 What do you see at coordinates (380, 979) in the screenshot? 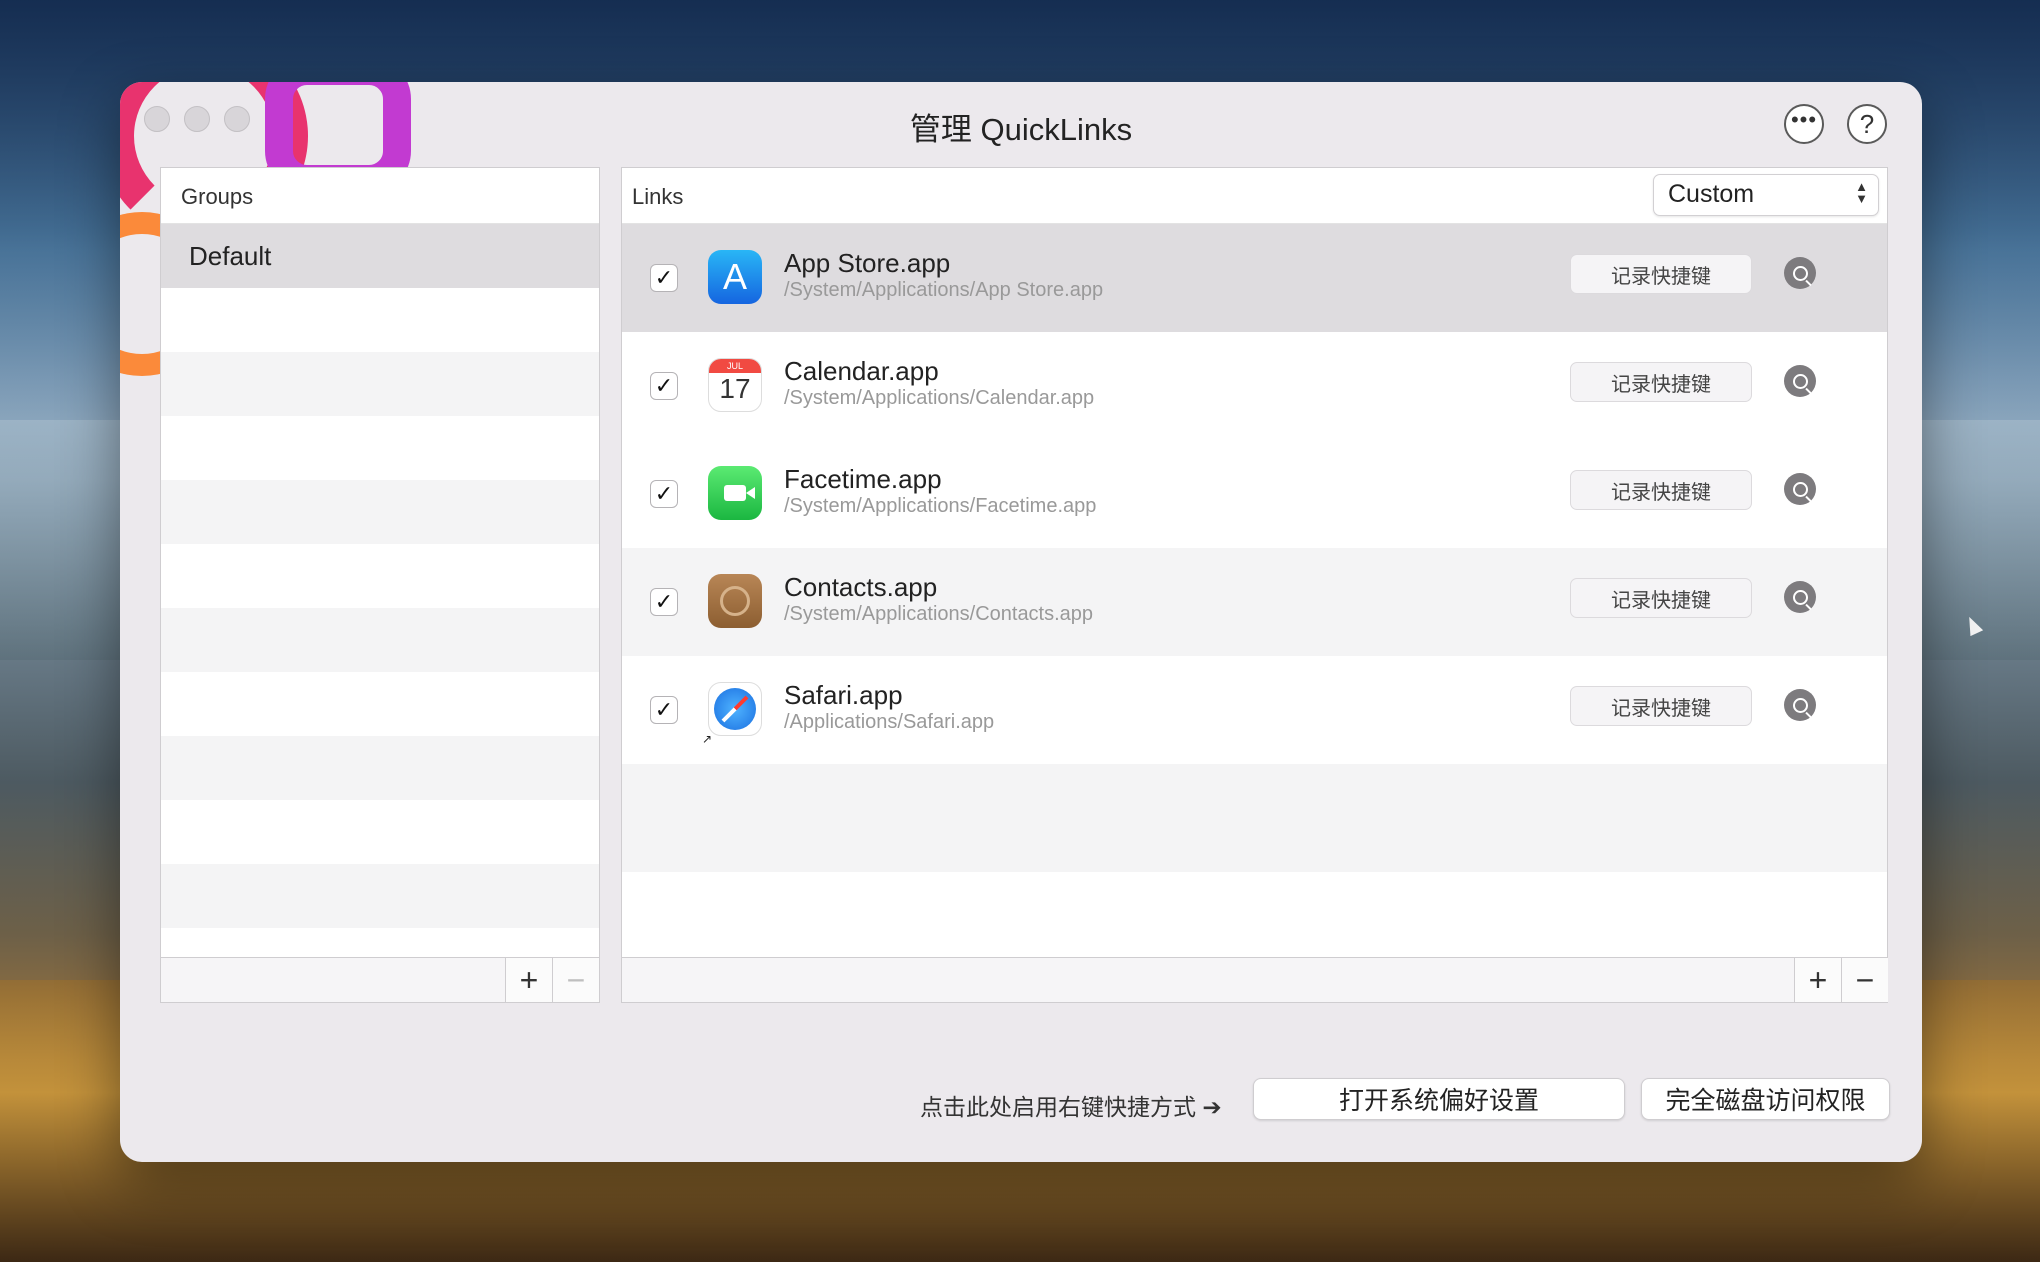
I see `groups-footer: + −` at bounding box center [380, 979].